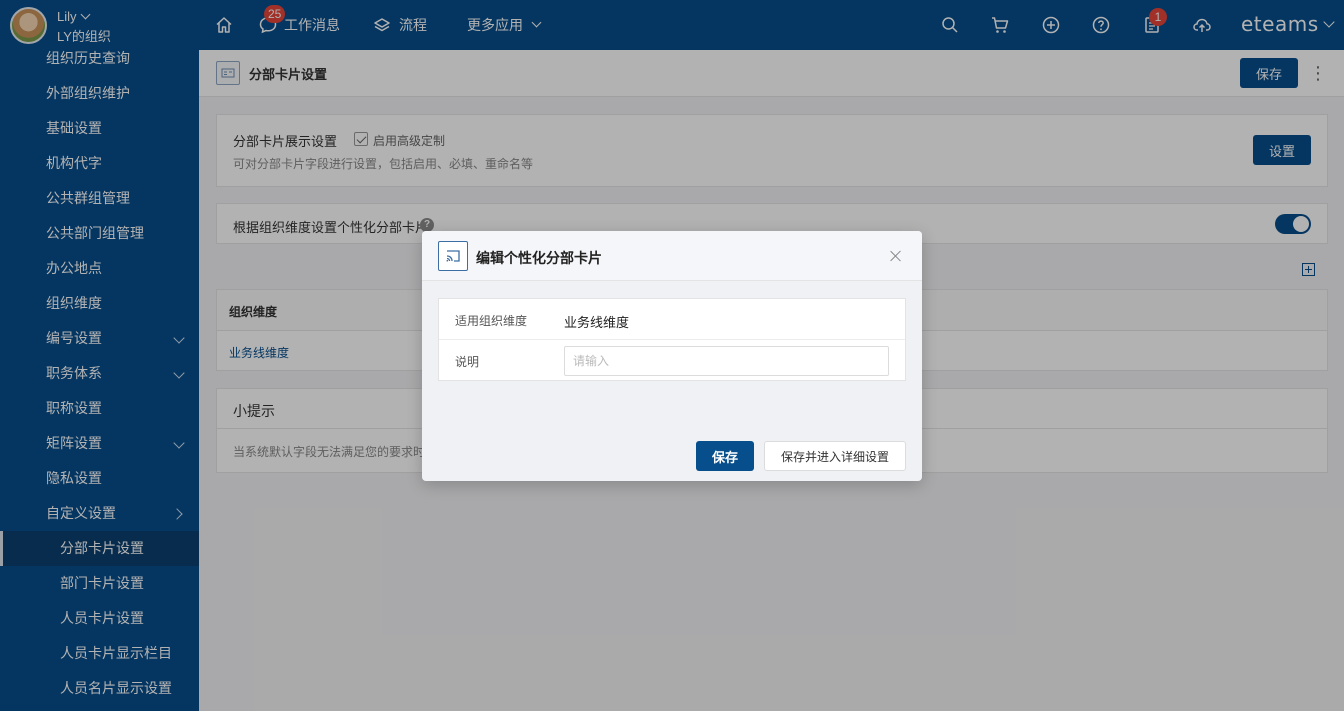 Image resolution: width=1344 pixels, height=711 pixels. I want to click on edit-card-dialog: 编辑个性化分部卡片 适用组织维度 业务线维度 说明 保存 保存并进入详细设置, so click(672, 356).